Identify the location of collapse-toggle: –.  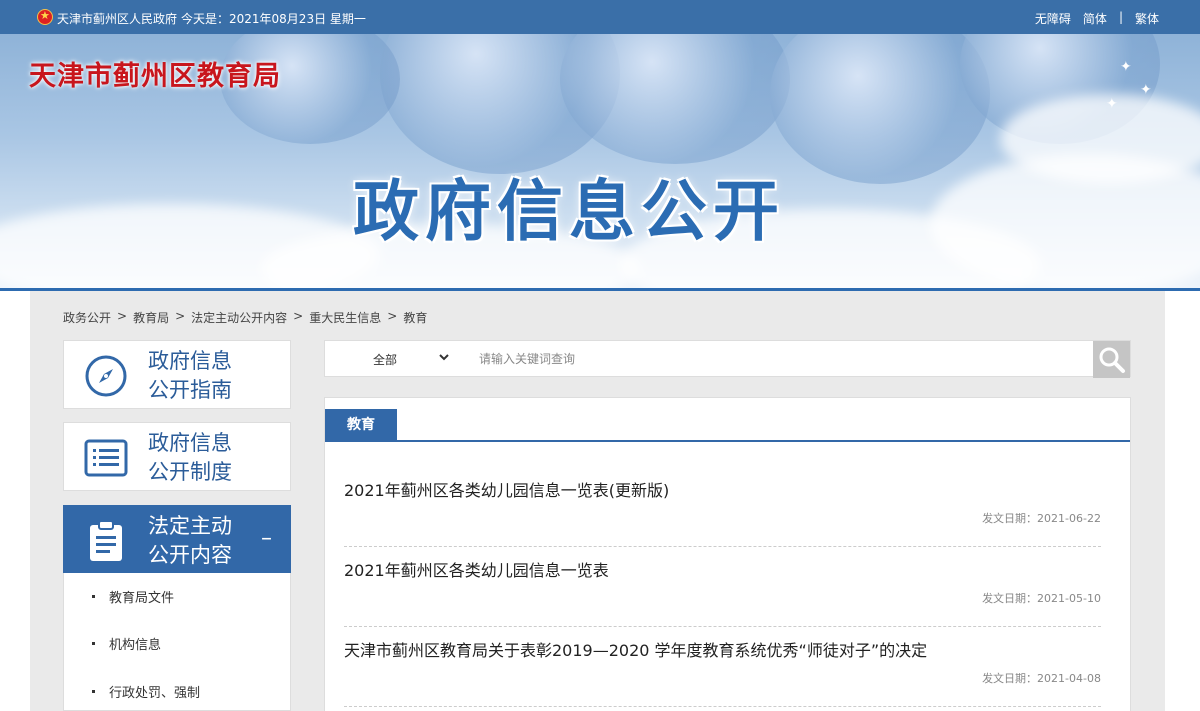
(266, 538).